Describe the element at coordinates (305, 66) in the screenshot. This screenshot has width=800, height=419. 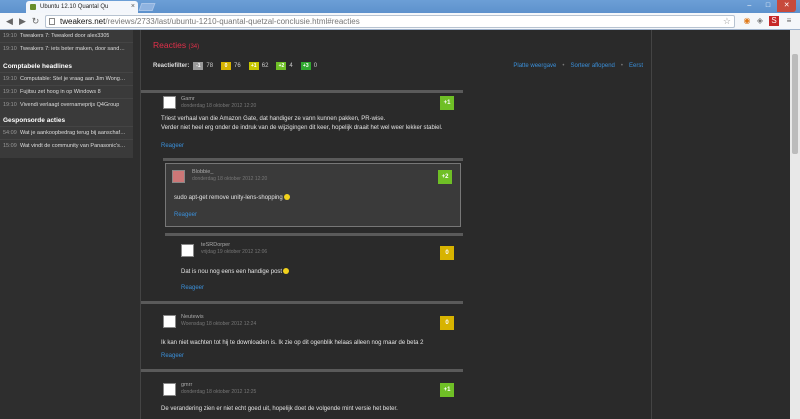
I see `filter-chip-plus3: +3` at that location.